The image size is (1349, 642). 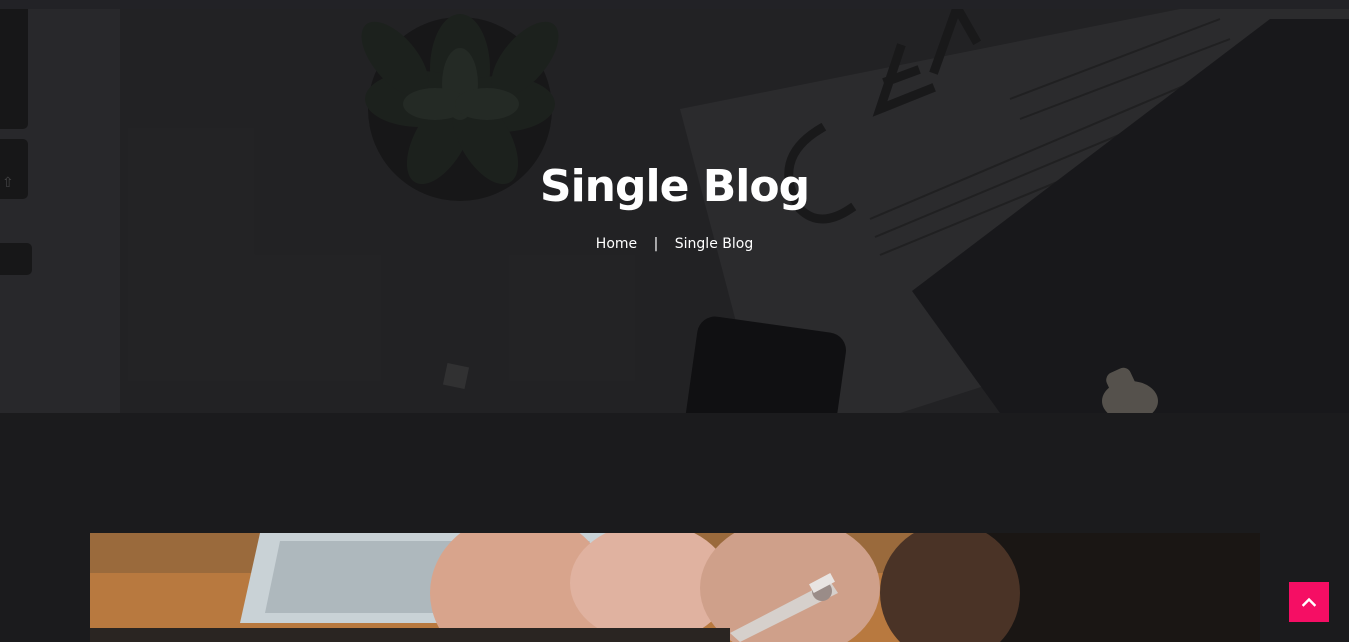 What do you see at coordinates (674, 186) in the screenshot?
I see `page-title: Single Blog` at bounding box center [674, 186].